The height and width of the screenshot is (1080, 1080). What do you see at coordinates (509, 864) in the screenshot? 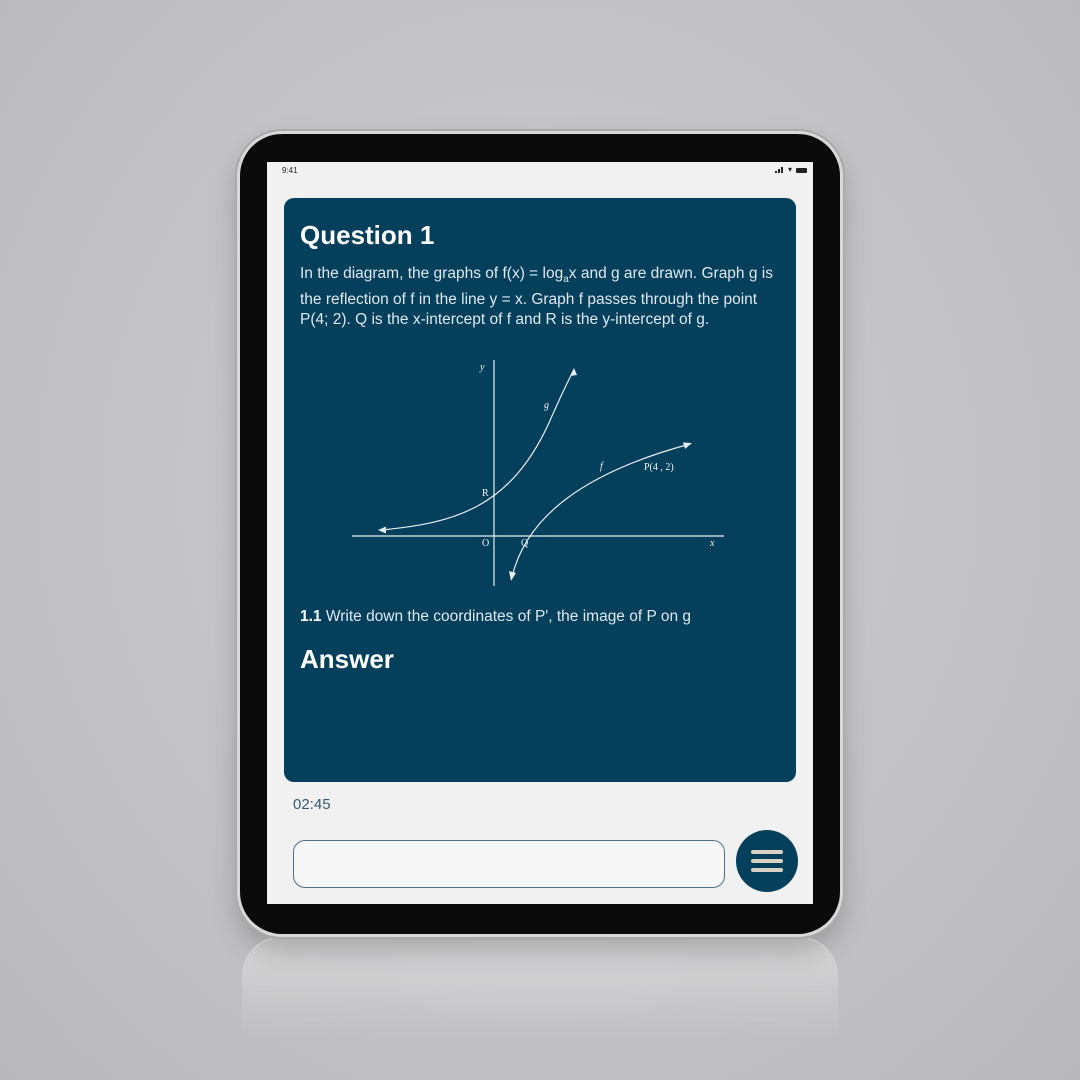
I see `answer-input` at bounding box center [509, 864].